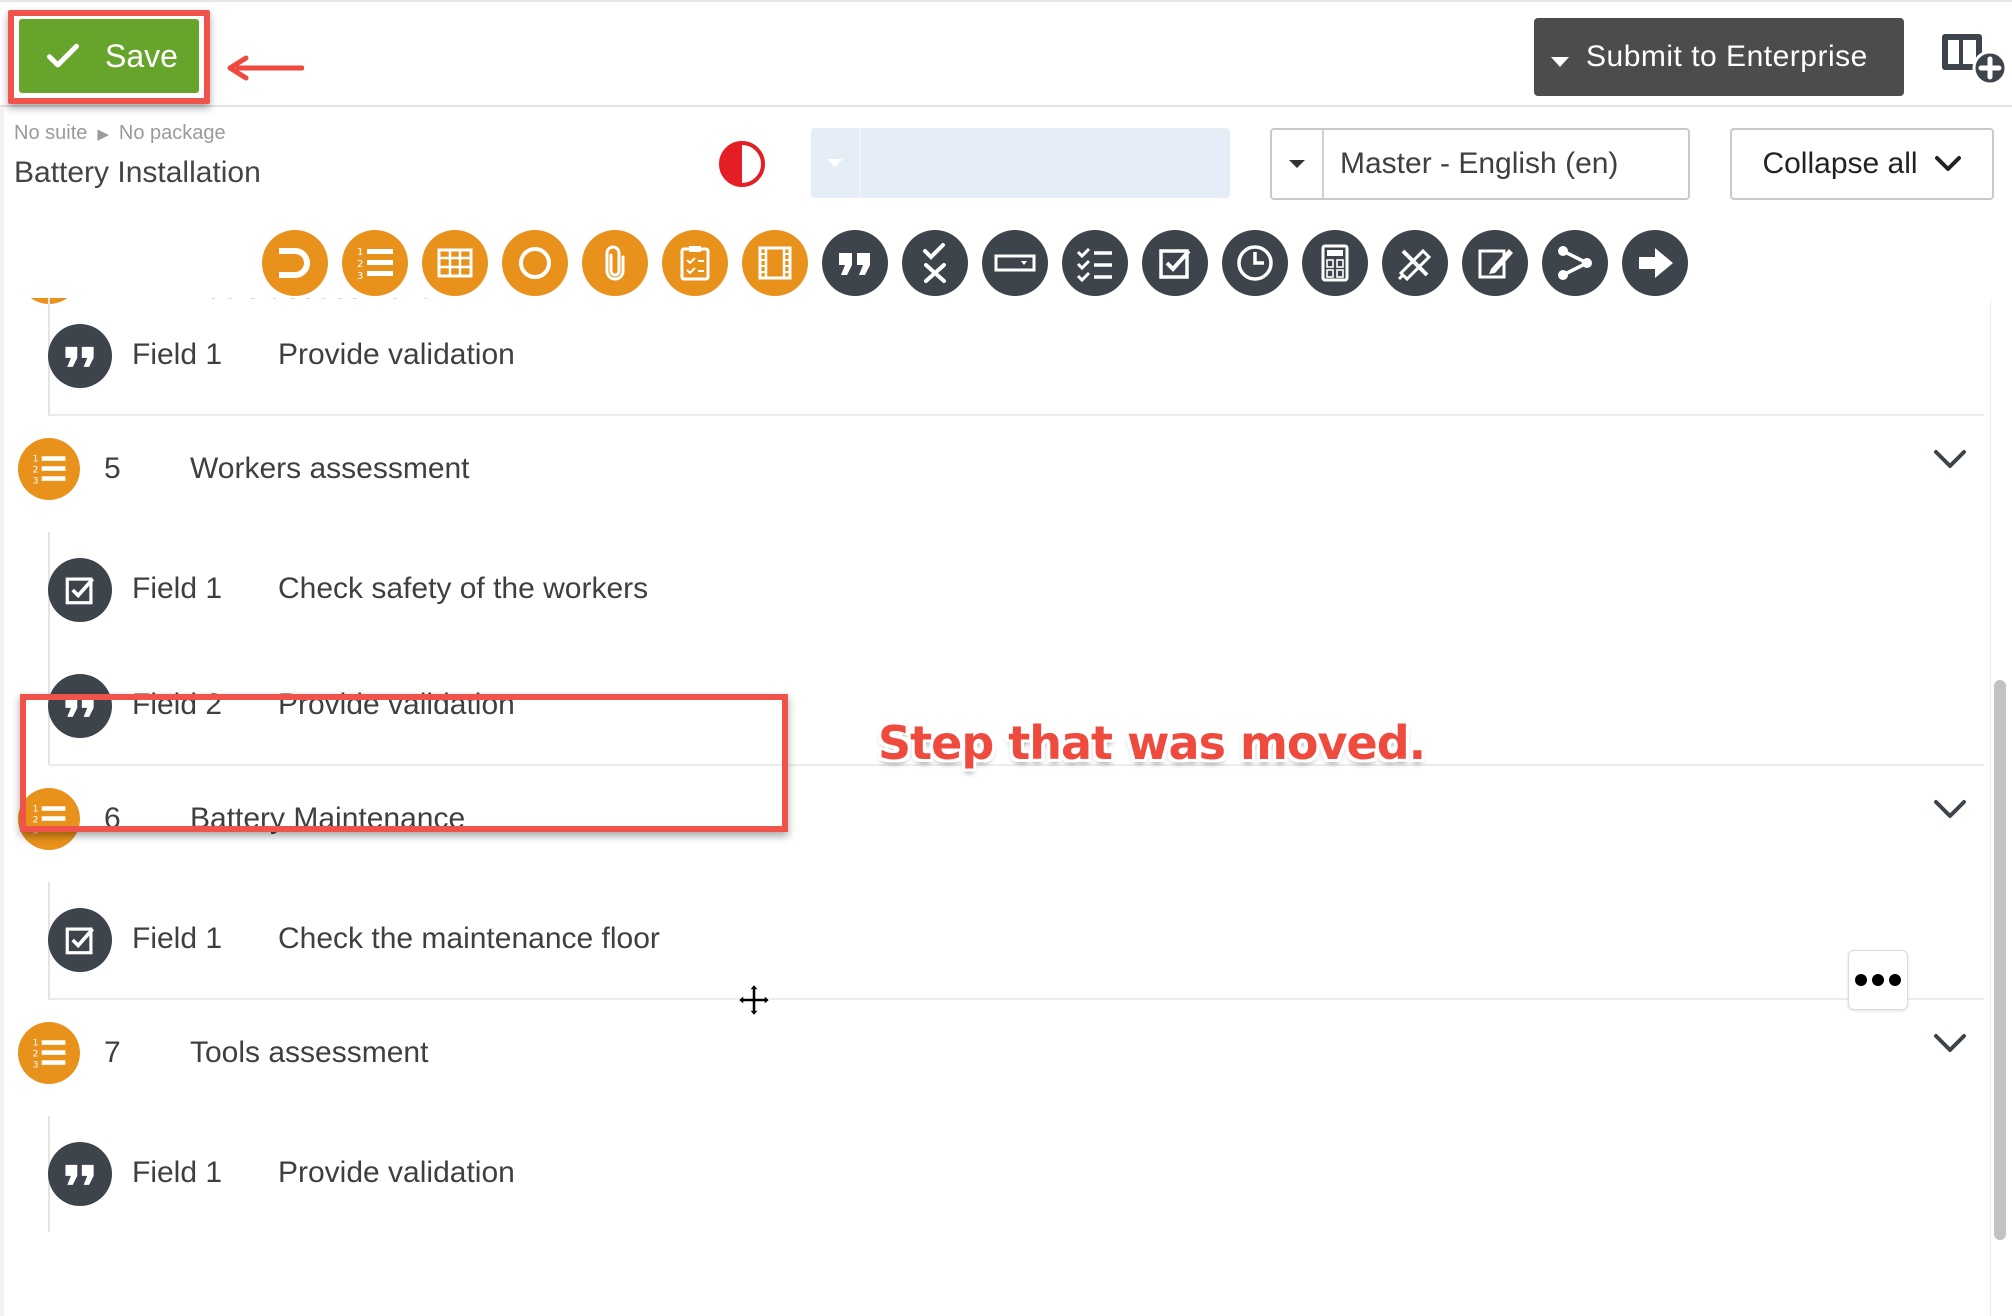 The image size is (2012, 1316). I want to click on palette-circle-icon, so click(535, 263).